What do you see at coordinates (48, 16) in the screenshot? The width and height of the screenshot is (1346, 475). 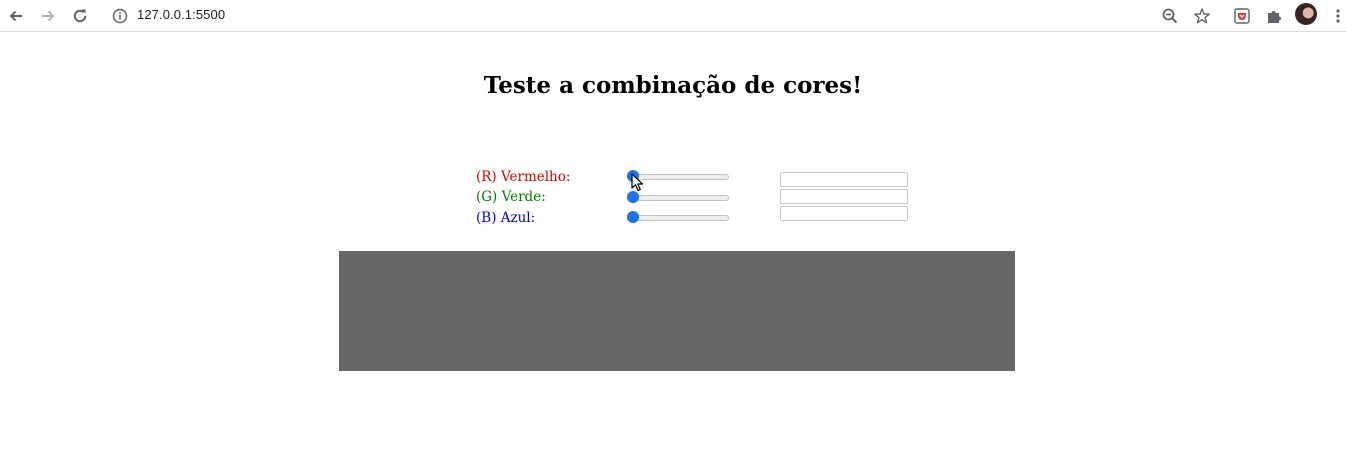 I see `forward-icon` at bounding box center [48, 16].